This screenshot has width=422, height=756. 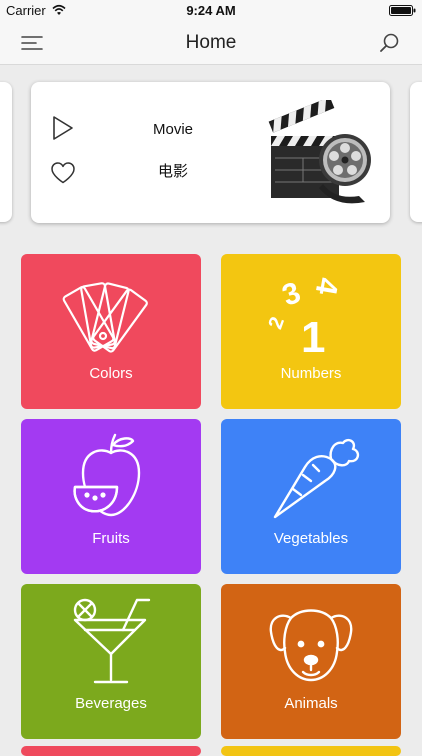 I want to click on play-button, so click(x=63, y=128).